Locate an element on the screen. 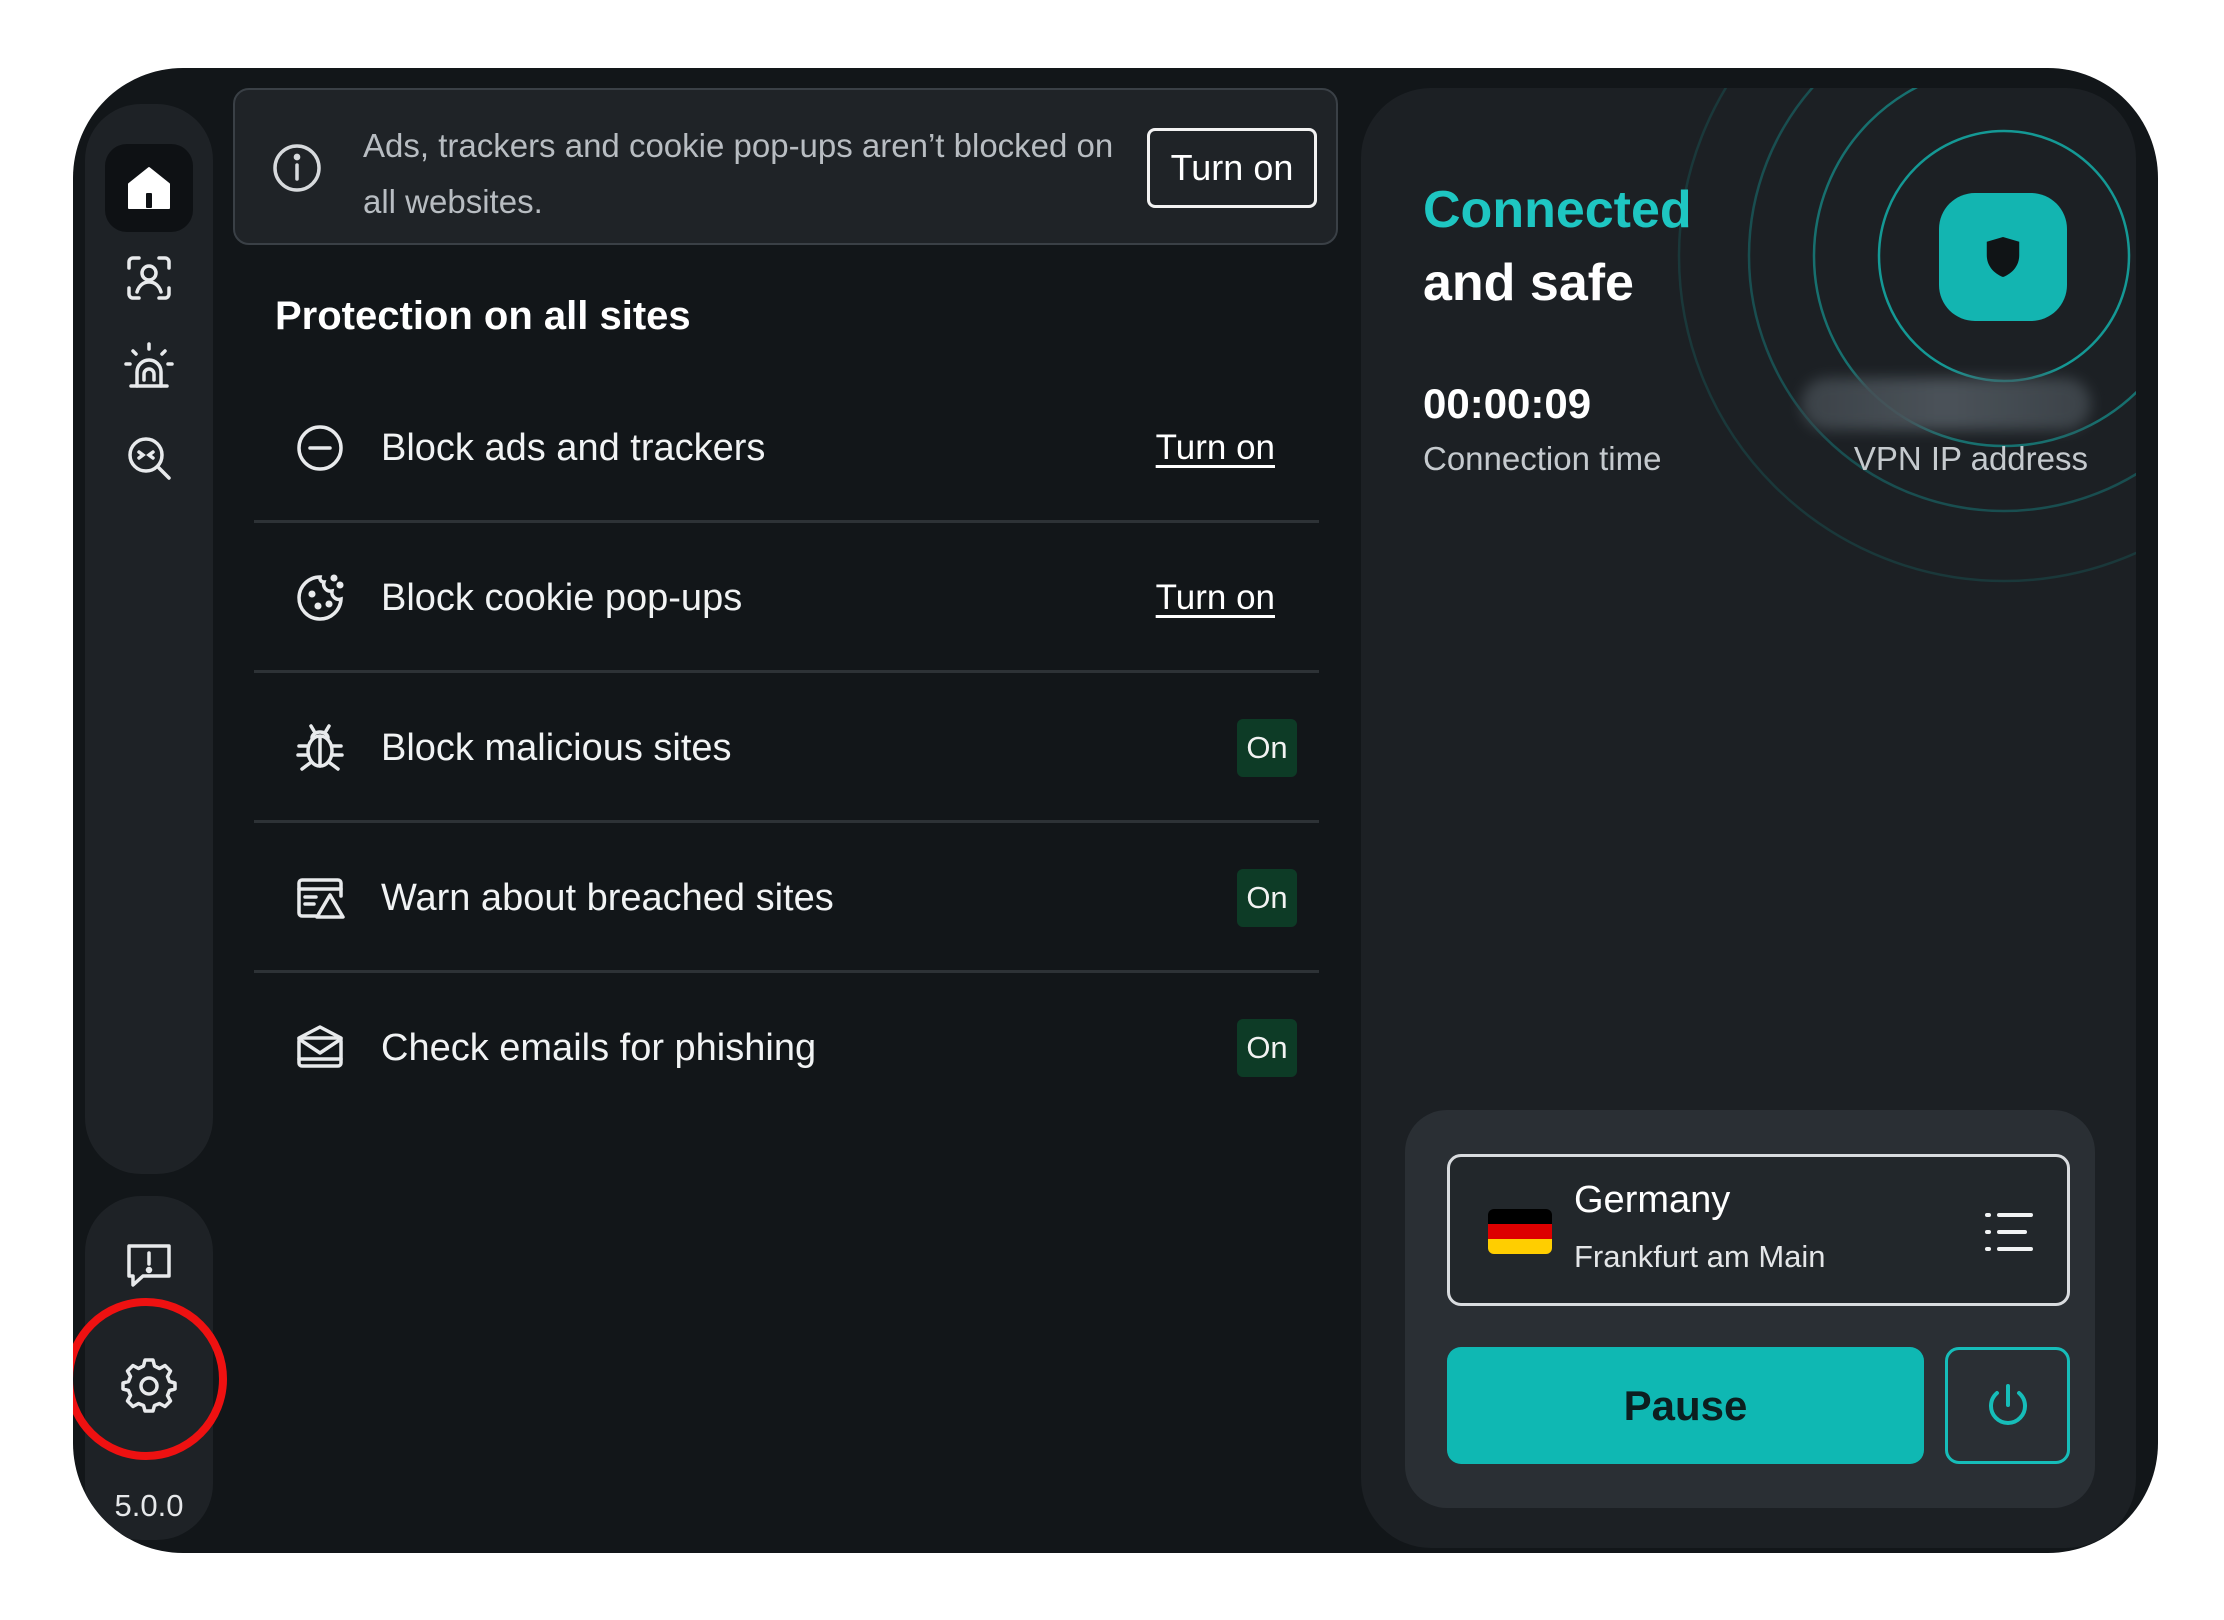 This screenshot has width=2224, height=1620. app-version: 5.0.0 is located at coordinates (149, 1505).